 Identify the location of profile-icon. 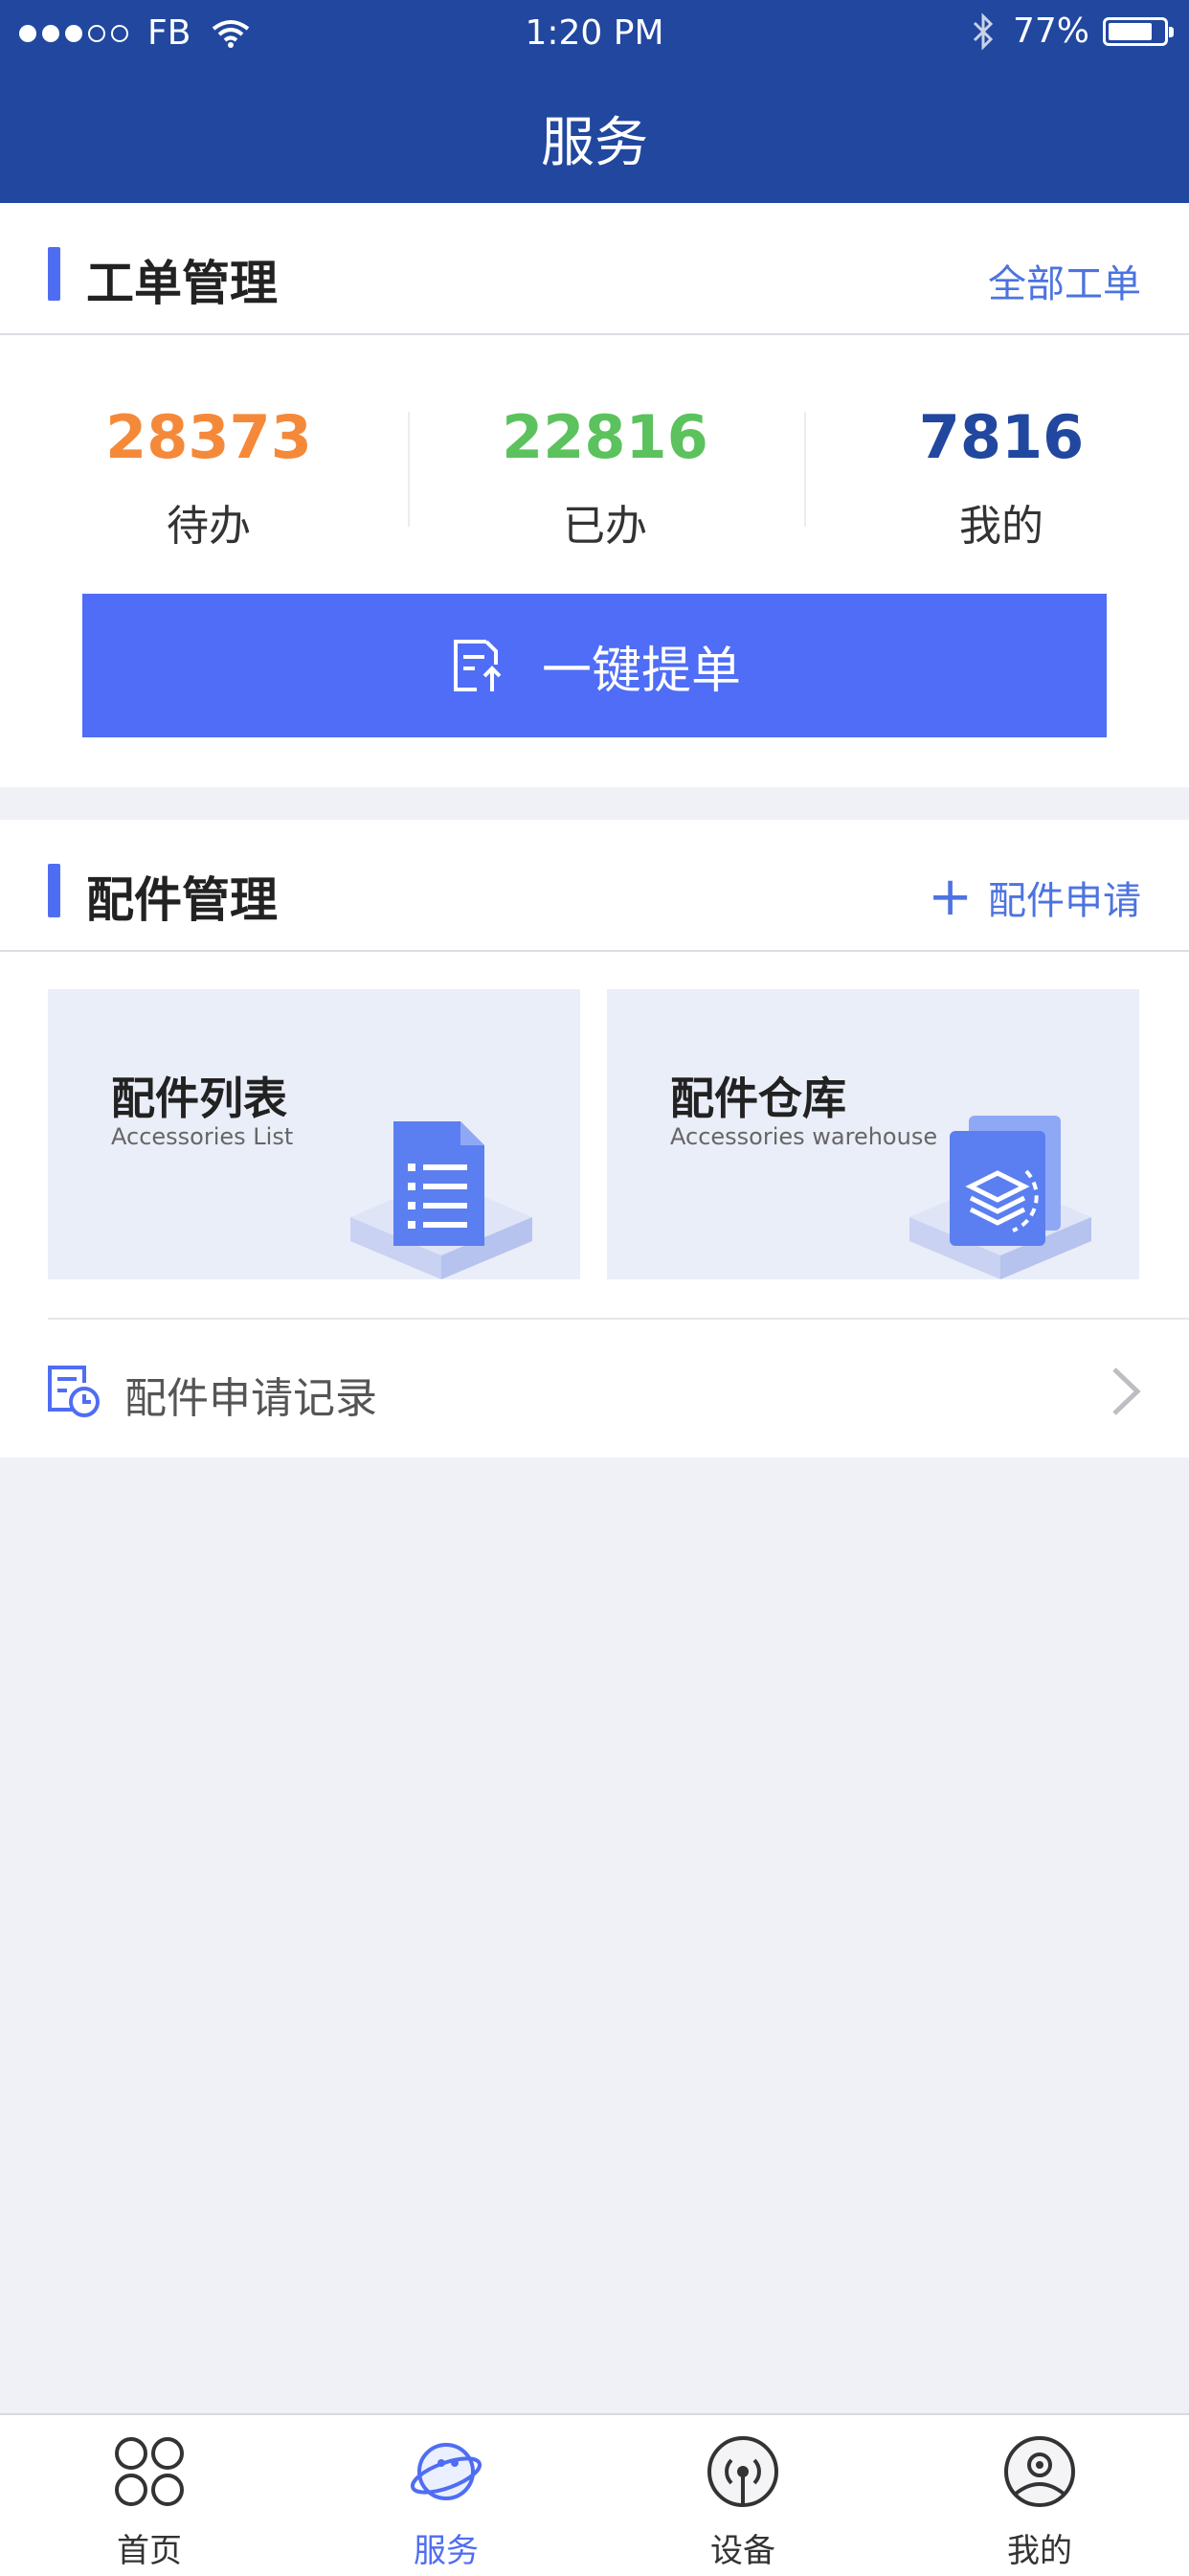
(1039, 2471).